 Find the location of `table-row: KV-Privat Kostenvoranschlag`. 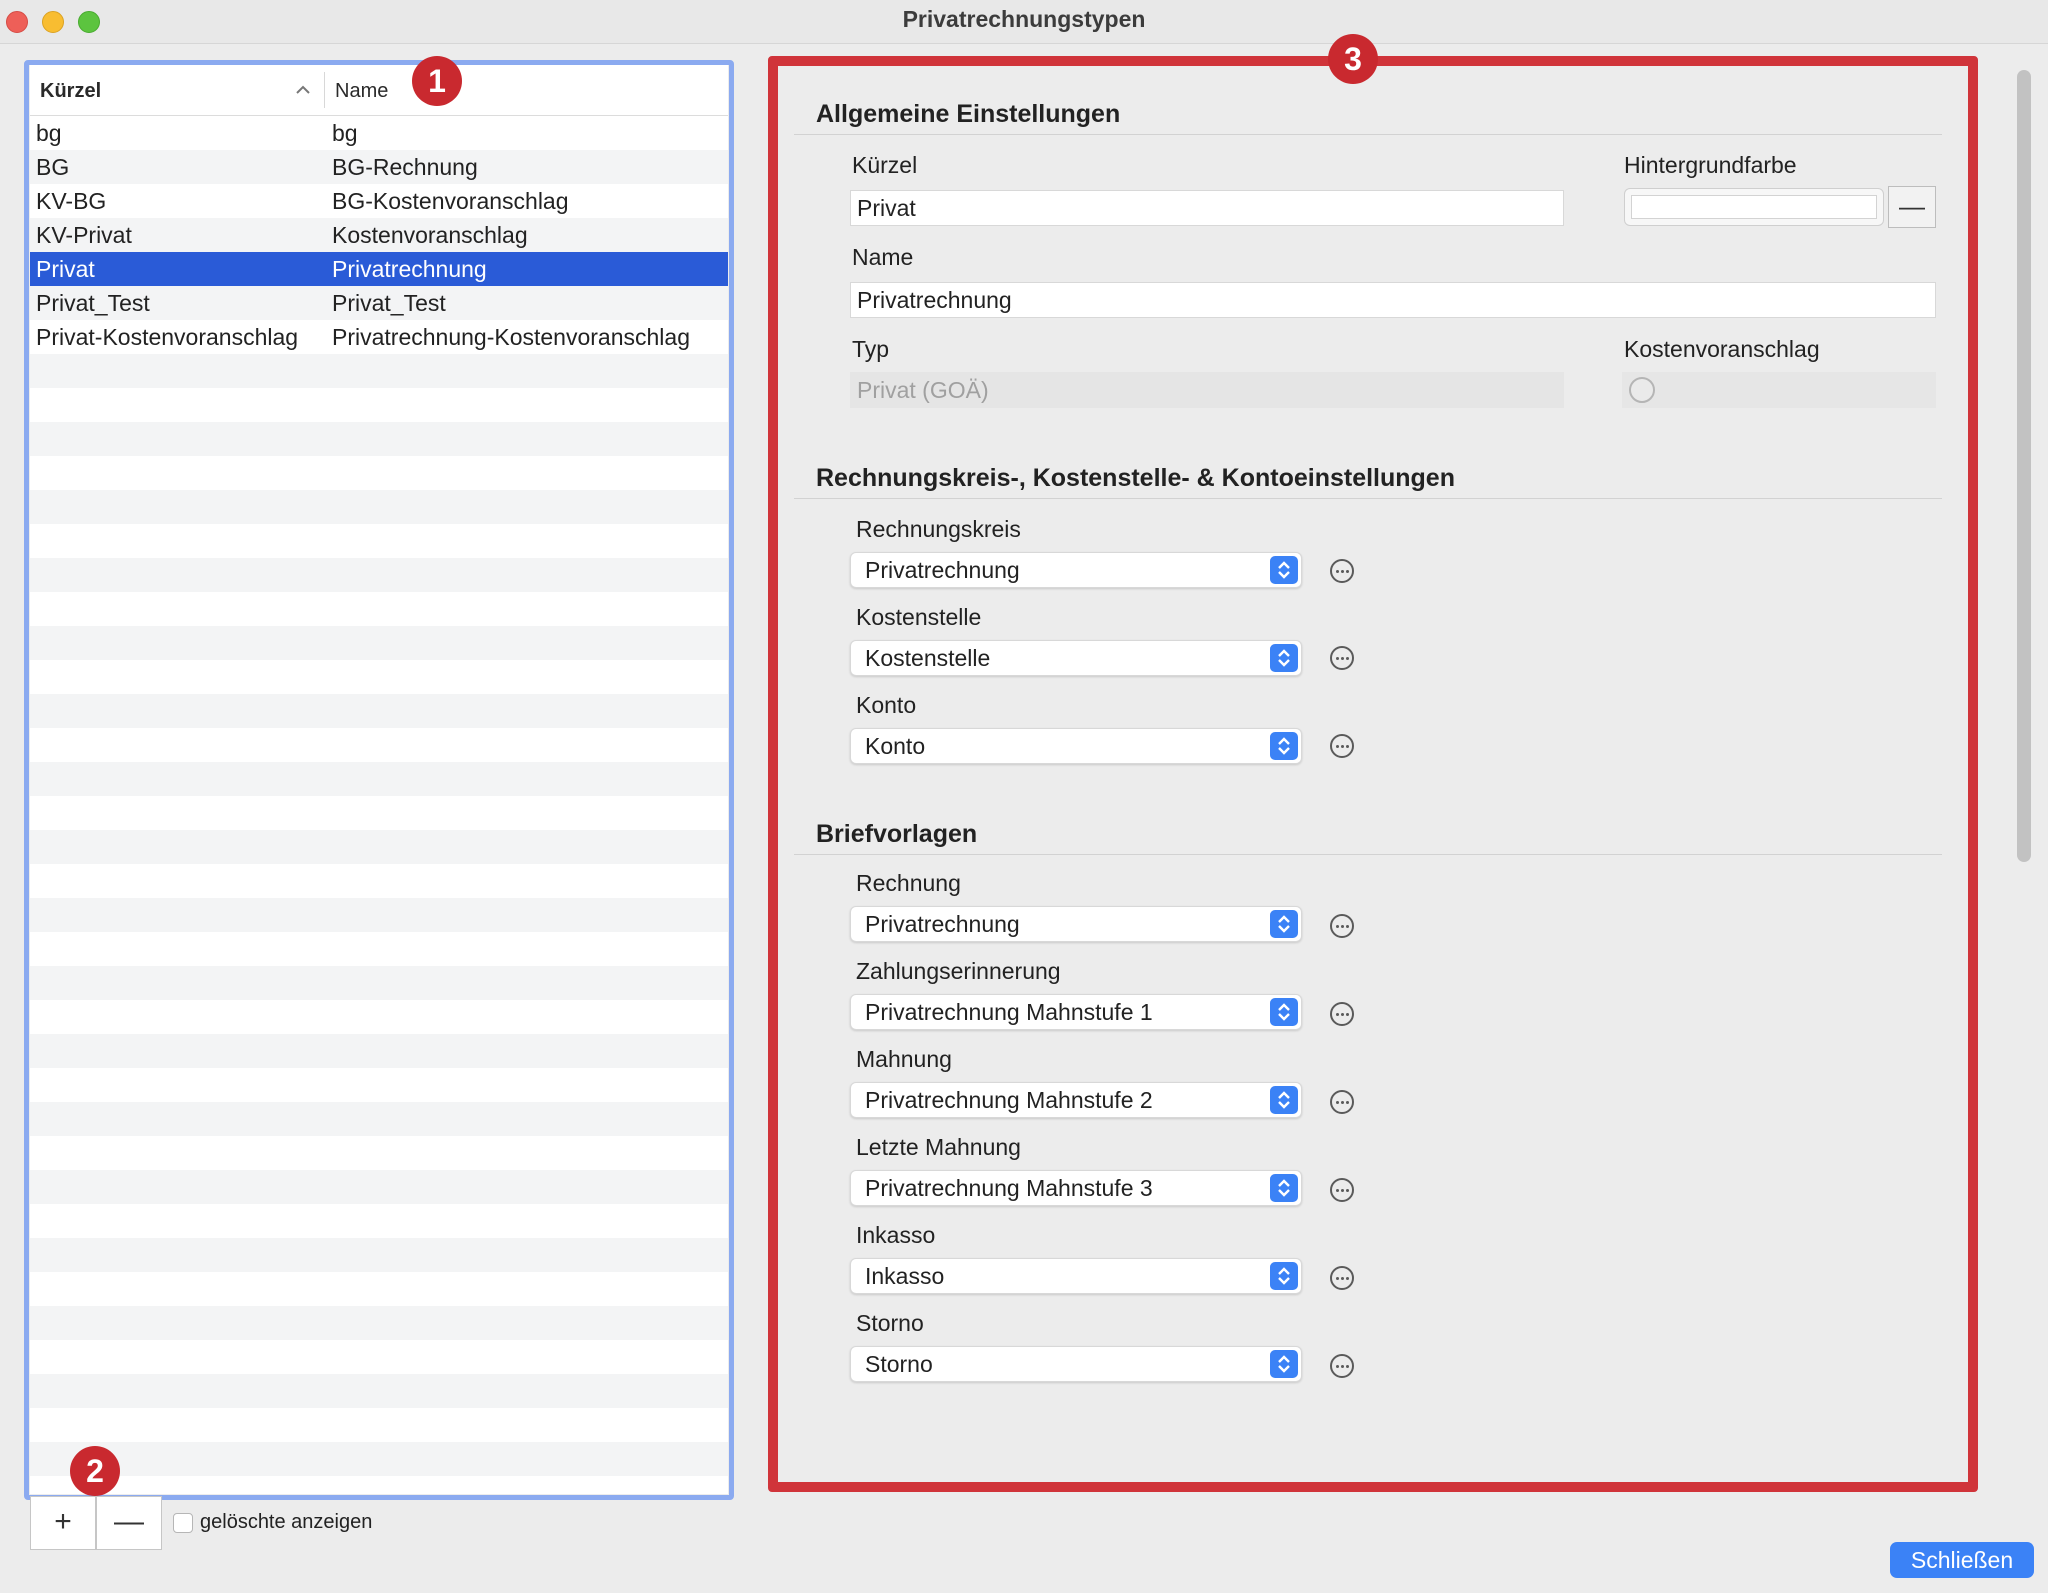

table-row: KV-Privat Kostenvoranschlag is located at coordinates (379, 235).